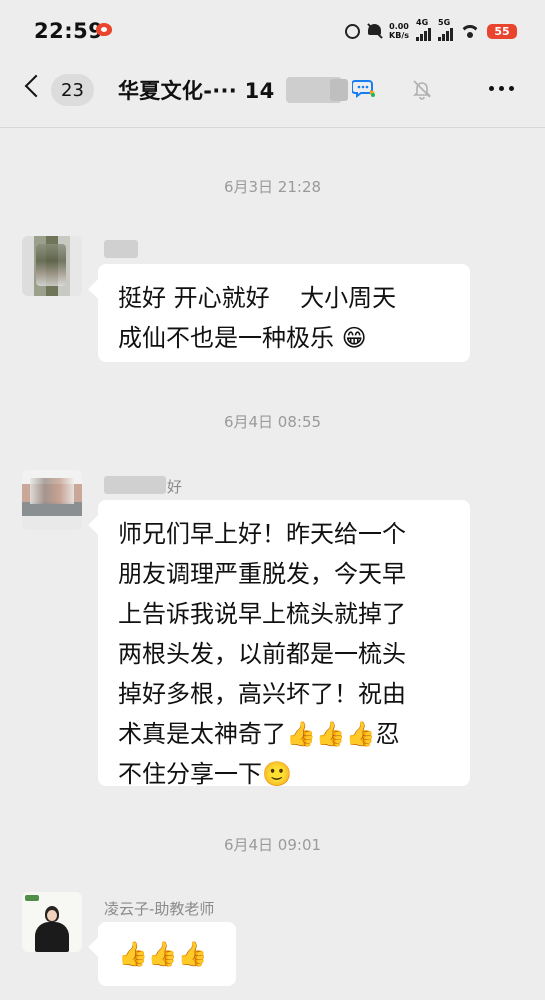  I want to click on message-text: 不住分享一下, so click(190, 774).